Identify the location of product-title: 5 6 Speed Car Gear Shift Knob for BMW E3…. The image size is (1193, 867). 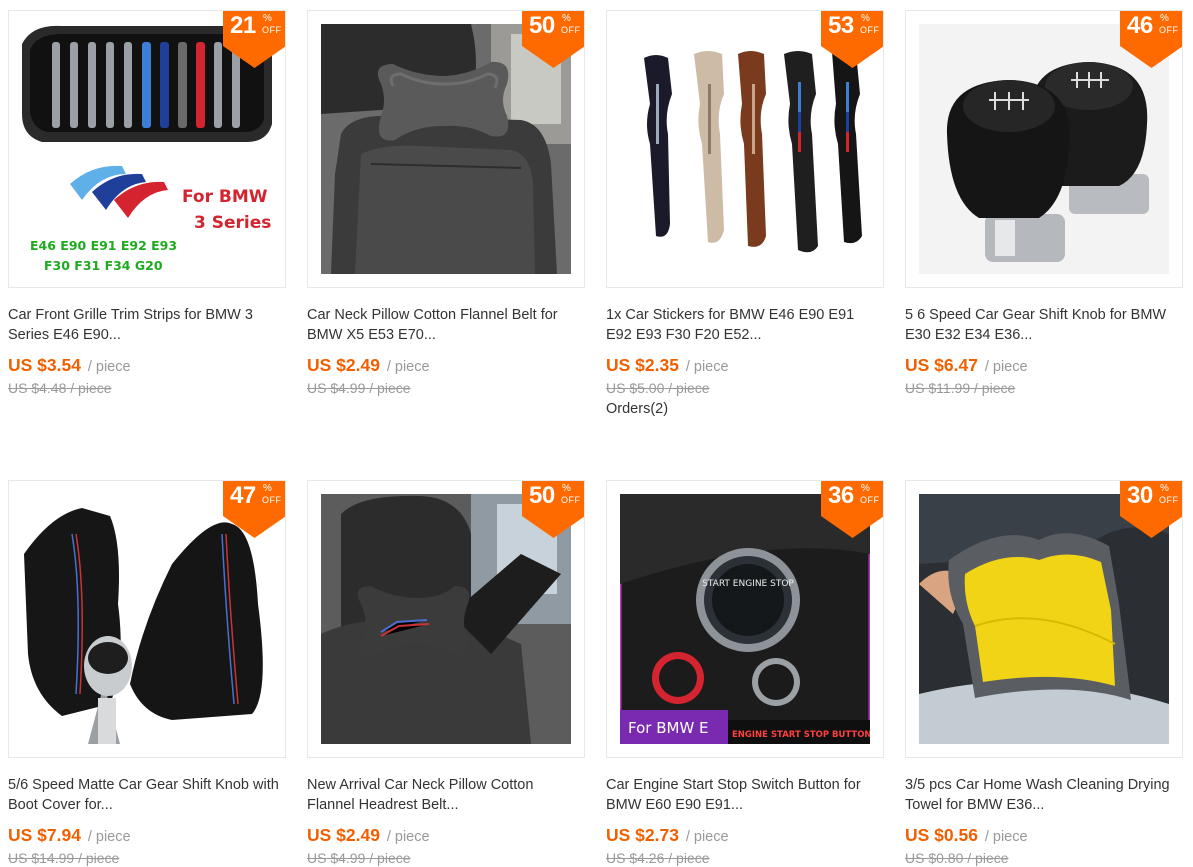
(1042, 325).